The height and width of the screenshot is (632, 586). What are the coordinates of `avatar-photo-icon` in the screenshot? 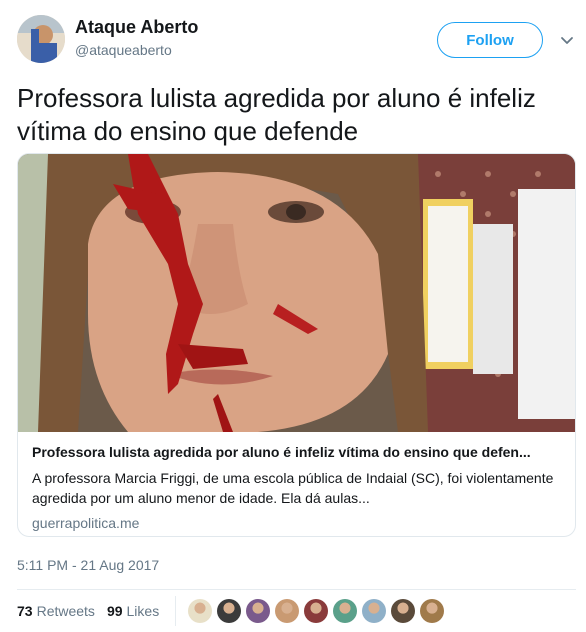 It's located at (41, 39).